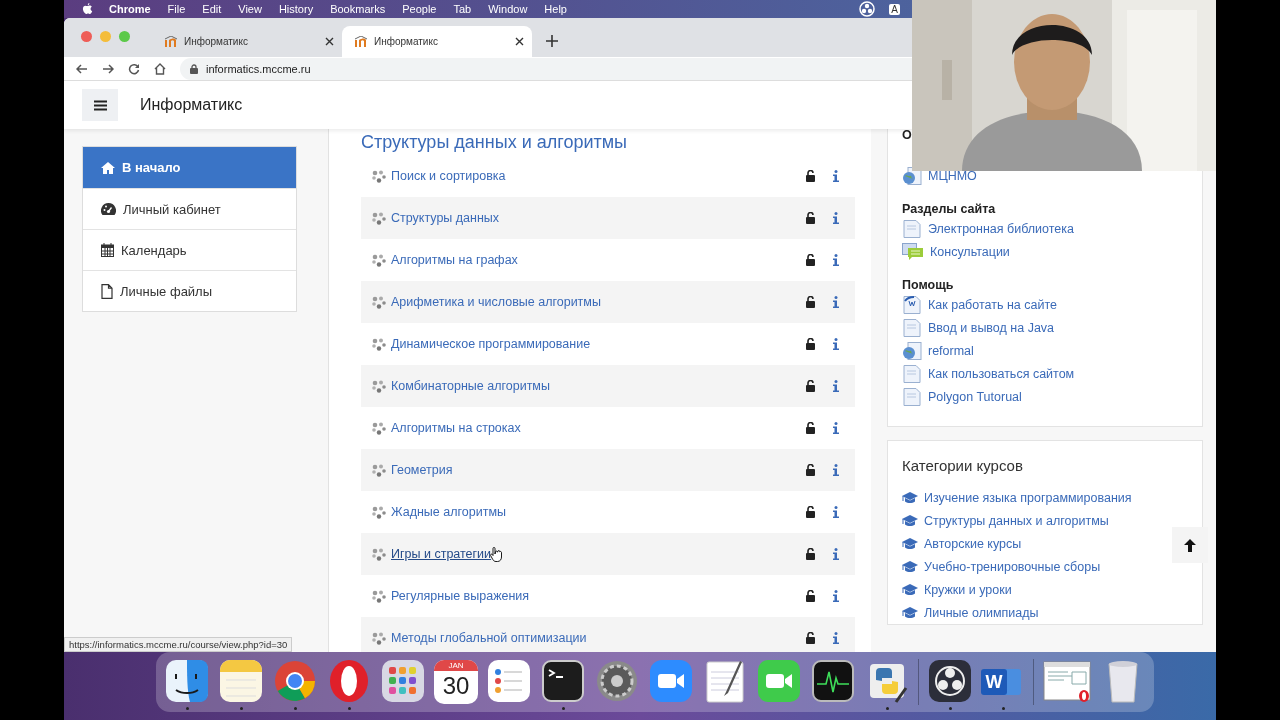 This screenshot has width=1280, height=720. Describe the element at coordinates (867, 9) in the screenshot. I see `status-icon` at that location.